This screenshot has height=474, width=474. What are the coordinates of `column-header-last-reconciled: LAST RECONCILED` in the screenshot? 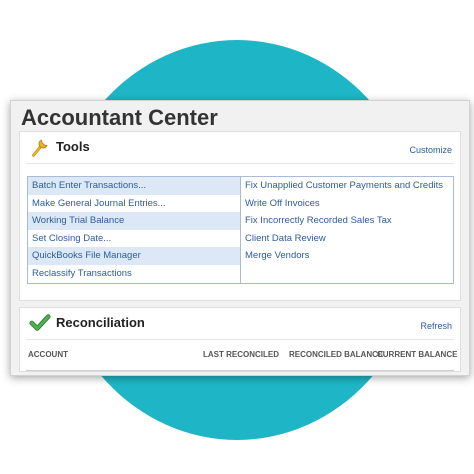 It's located at (241, 354).